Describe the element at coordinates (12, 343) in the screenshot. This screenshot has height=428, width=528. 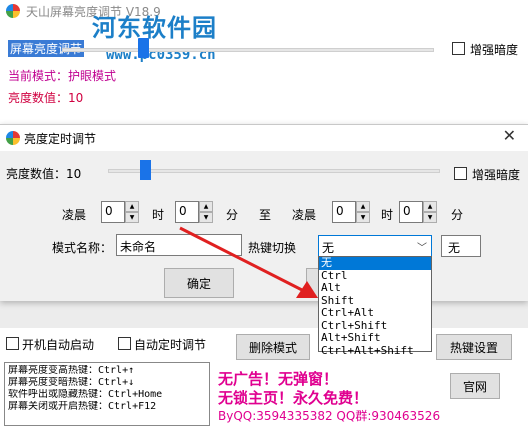
I see `autostart-checkbox` at that location.